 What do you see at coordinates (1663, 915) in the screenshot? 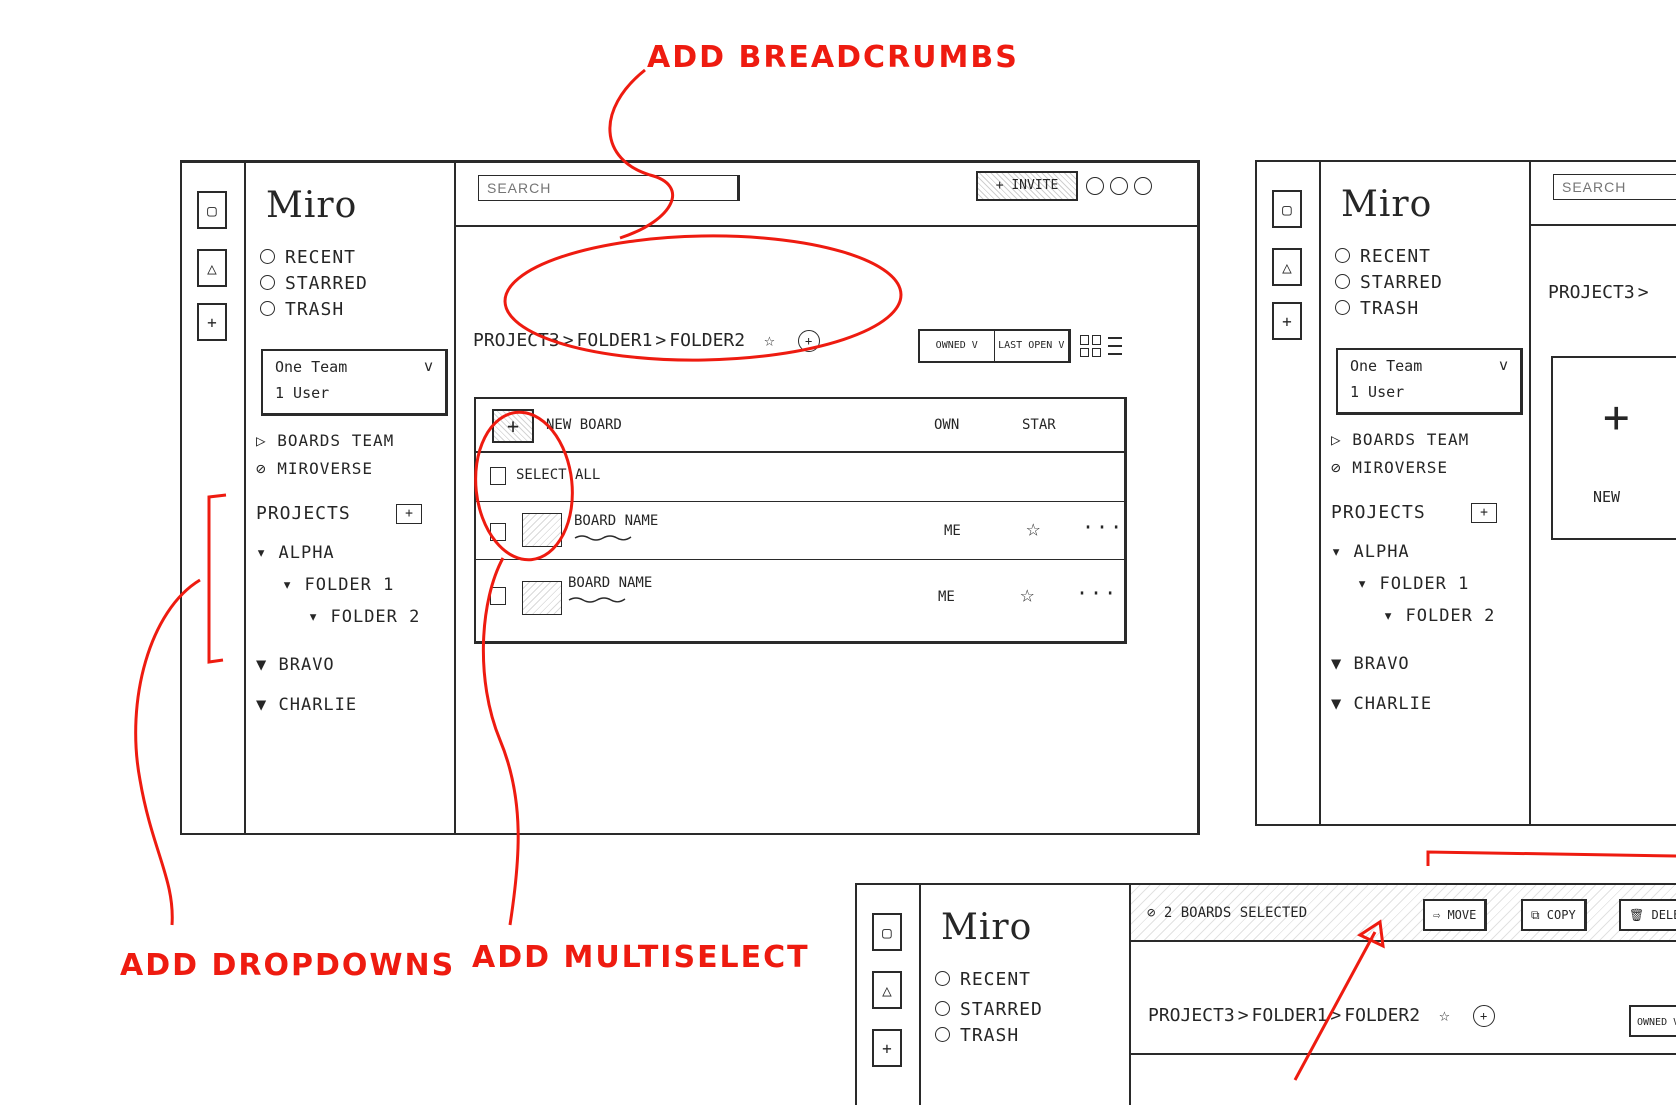
I see `delete-label: DELE` at bounding box center [1663, 915].